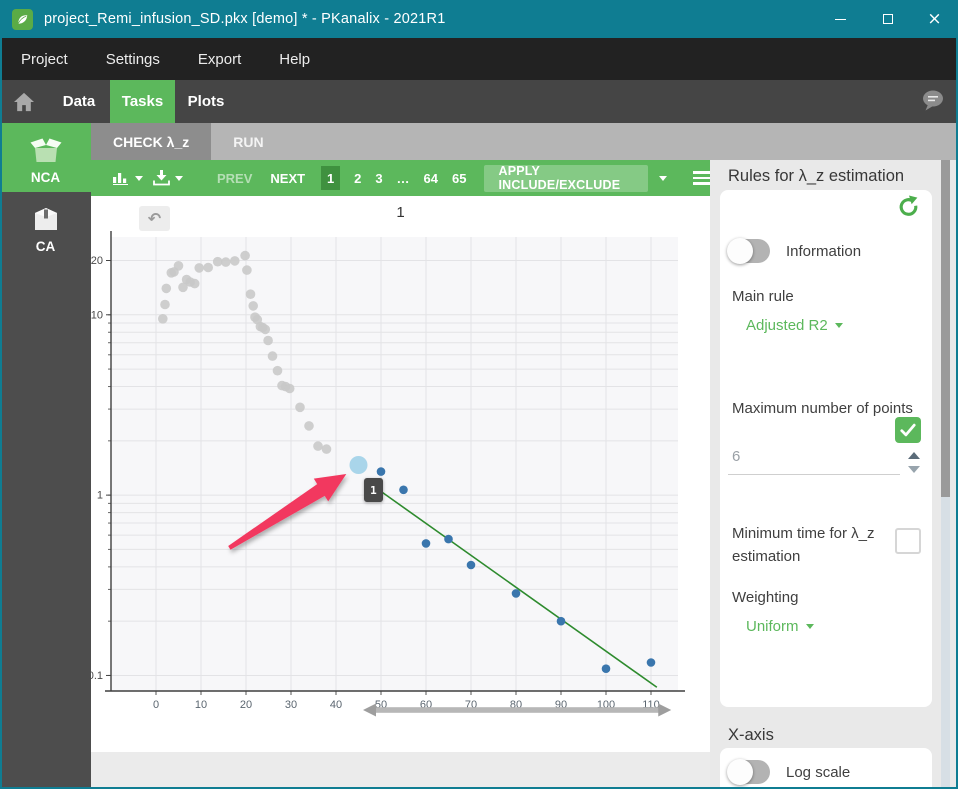  Describe the element at coordinates (663, 178) in the screenshot. I see `apply-dropdown-caret-icon` at that location.